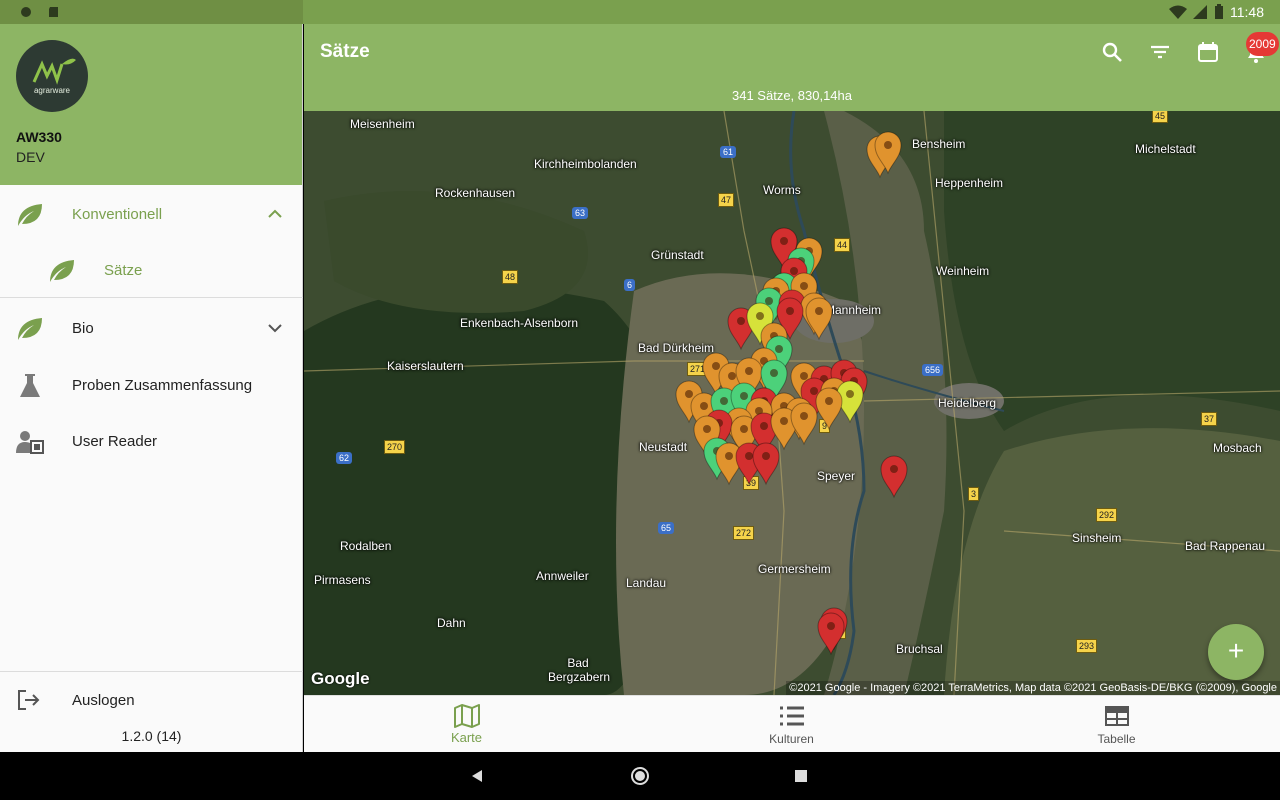 This screenshot has width=1280, height=800. What do you see at coordinates (151, 270) in the screenshot?
I see `drawer-item-saetze: Sätze` at bounding box center [151, 270].